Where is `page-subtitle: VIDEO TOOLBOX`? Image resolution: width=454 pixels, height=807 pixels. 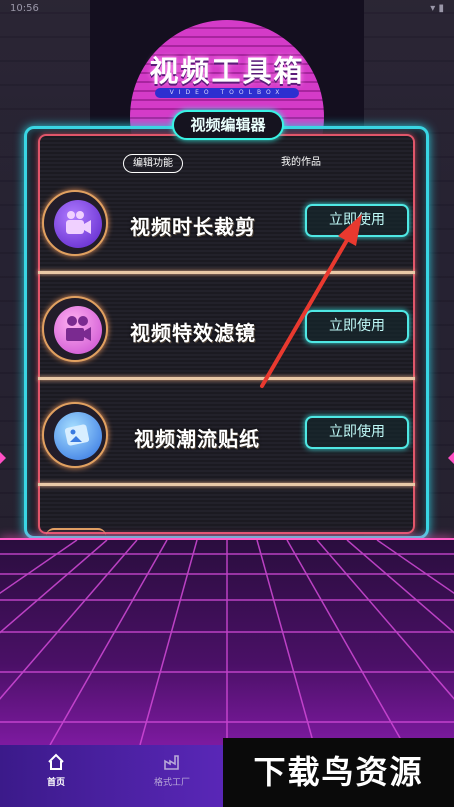
page-subtitle: VIDEO TOOLBOX is located at coordinates (227, 93).